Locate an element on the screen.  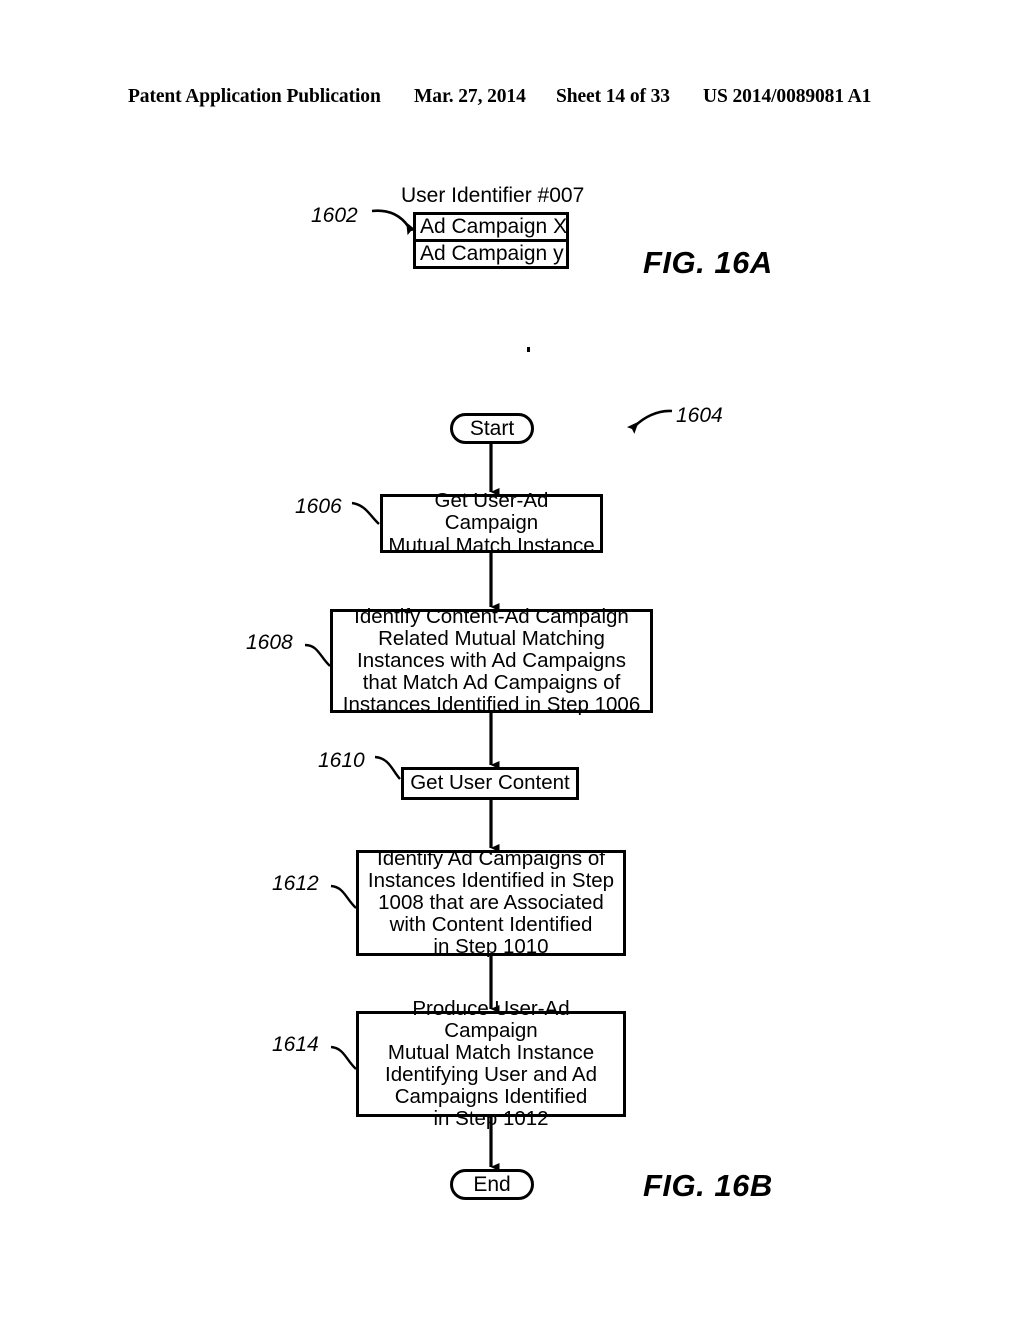
process-box-1610-text: Get User Content is located at coordinates (490, 783).